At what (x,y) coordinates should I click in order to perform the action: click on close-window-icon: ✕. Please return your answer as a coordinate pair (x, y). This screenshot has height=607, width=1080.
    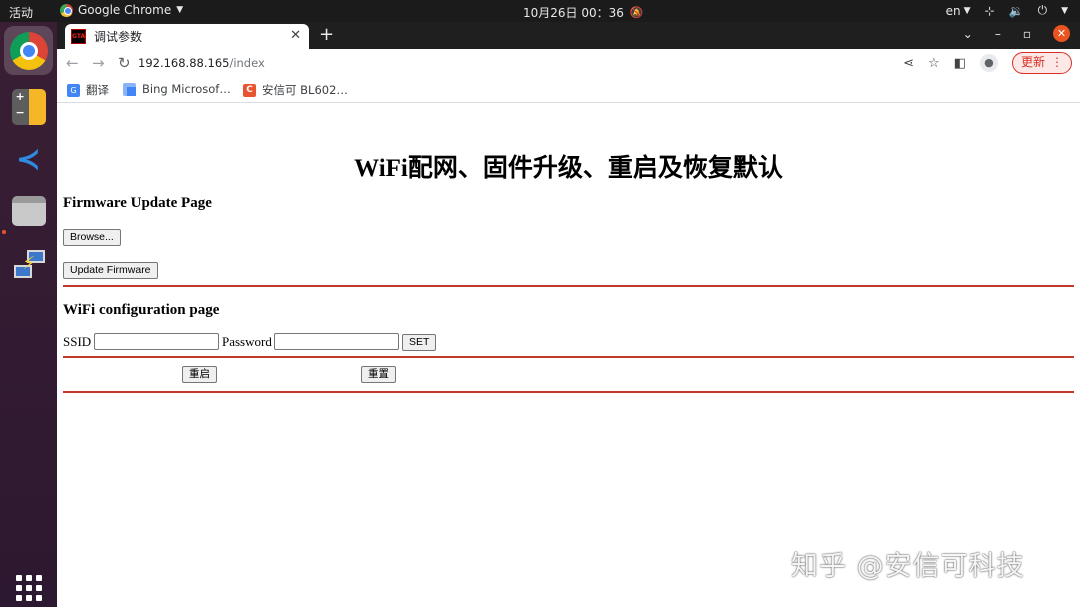
    Looking at the image, I should click on (1061, 33).